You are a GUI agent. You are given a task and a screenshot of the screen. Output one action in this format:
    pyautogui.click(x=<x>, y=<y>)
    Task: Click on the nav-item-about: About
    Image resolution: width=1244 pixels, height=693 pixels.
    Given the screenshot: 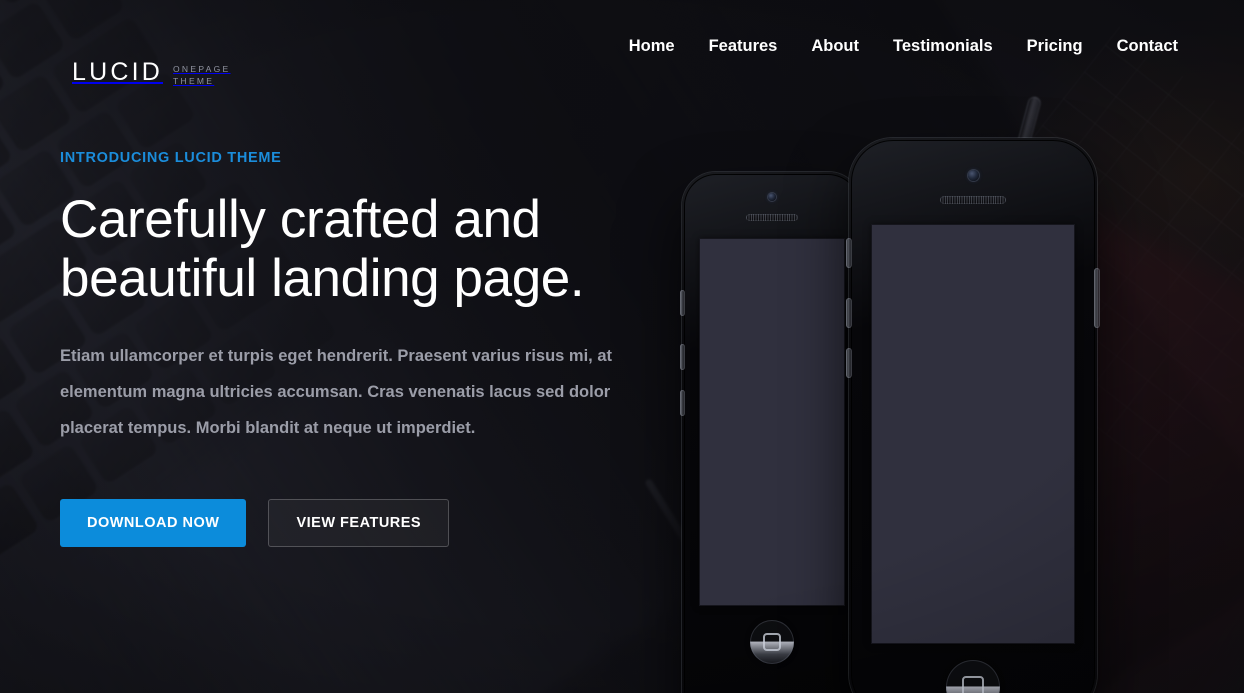 What is the action you would take?
    pyautogui.click(x=835, y=46)
    